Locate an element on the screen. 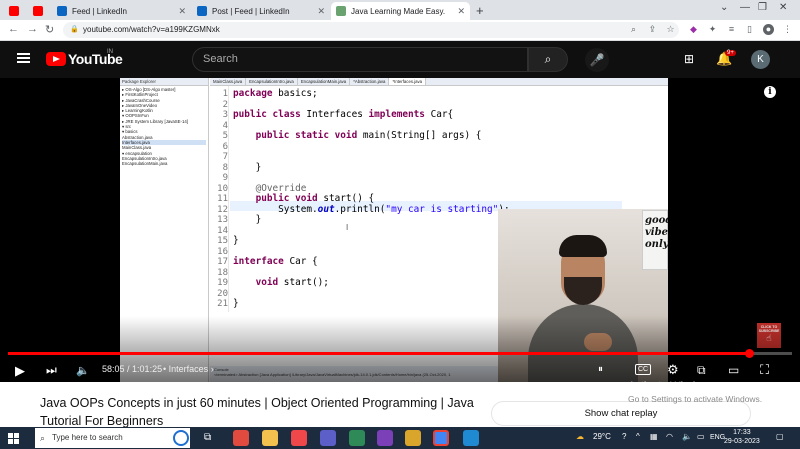  theater-mode-icon: ▭ is located at coordinates (733, 370).